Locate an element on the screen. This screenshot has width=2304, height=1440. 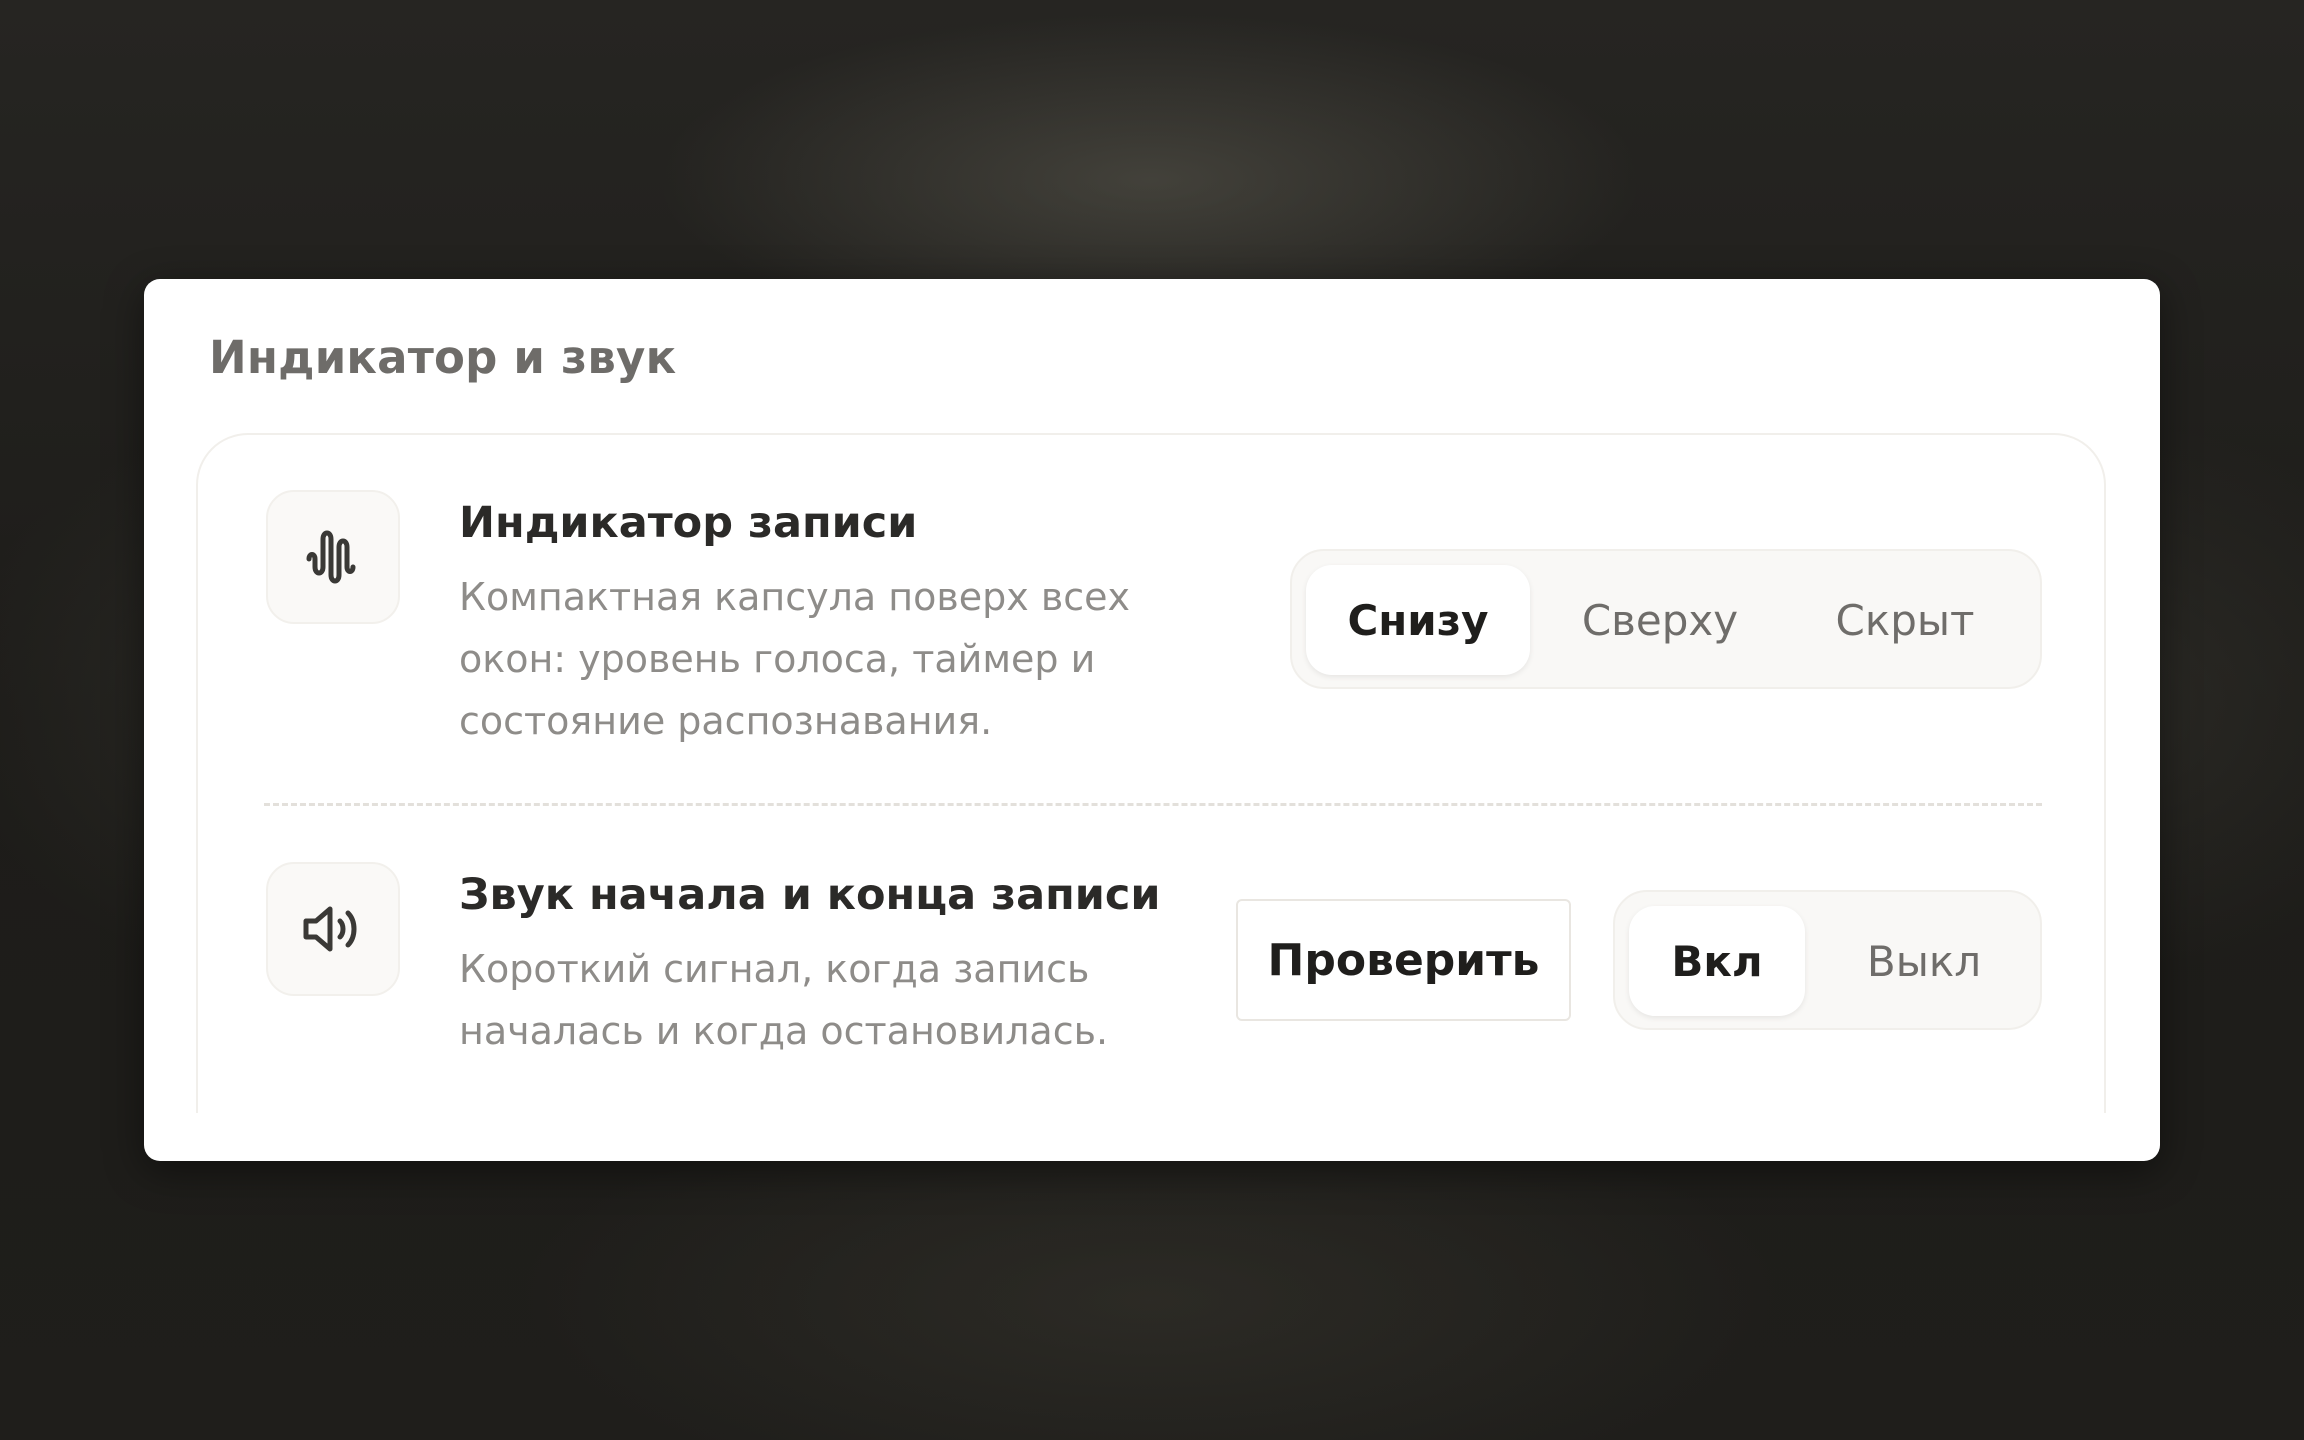
indicator-row-title: Индикатор записи is located at coordinates (688, 523).